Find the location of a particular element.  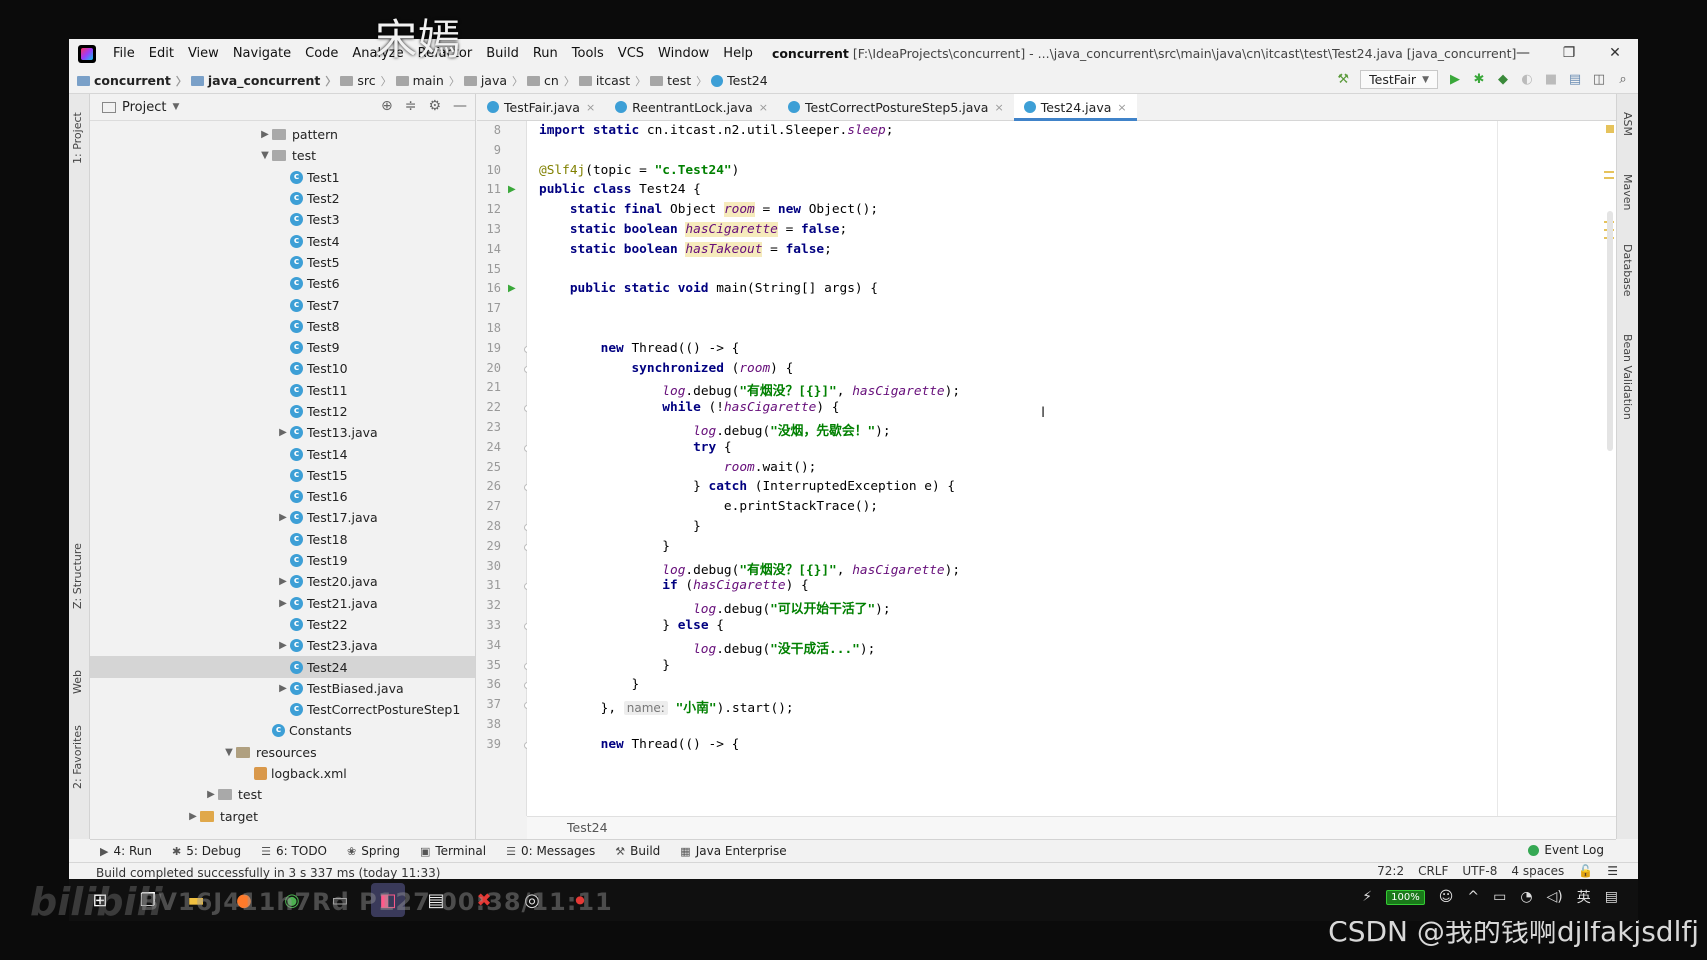

menu-item-tools: Tools is located at coordinates (588, 53).